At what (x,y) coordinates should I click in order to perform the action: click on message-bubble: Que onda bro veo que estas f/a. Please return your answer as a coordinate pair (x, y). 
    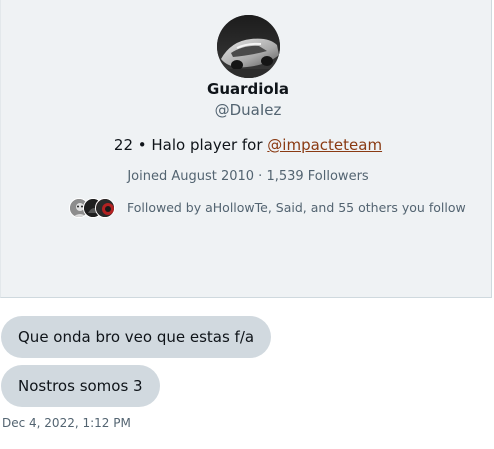
    Looking at the image, I should click on (136, 337).